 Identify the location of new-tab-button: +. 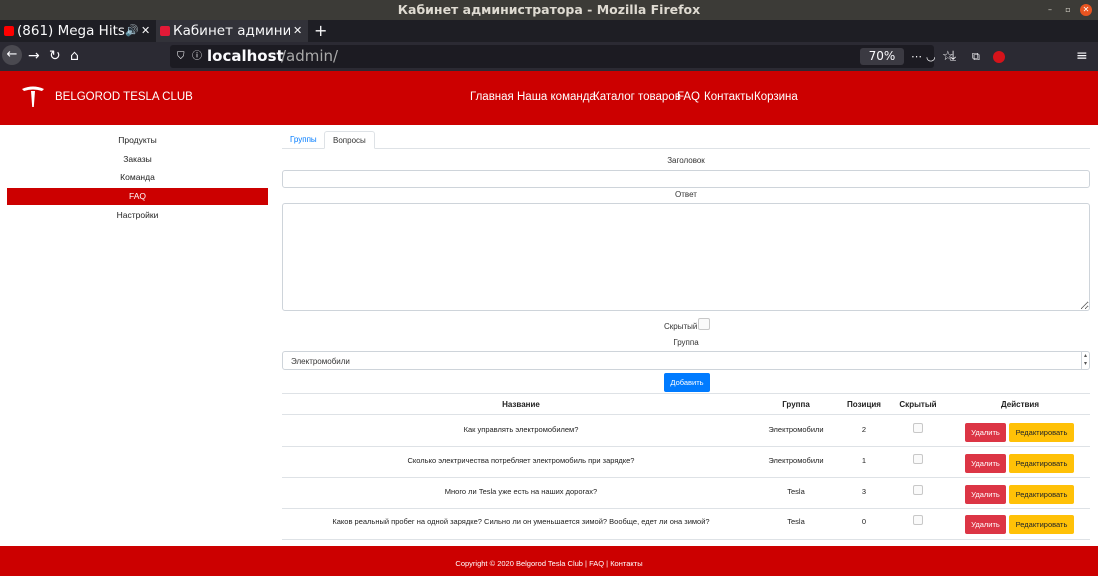
(322, 31).